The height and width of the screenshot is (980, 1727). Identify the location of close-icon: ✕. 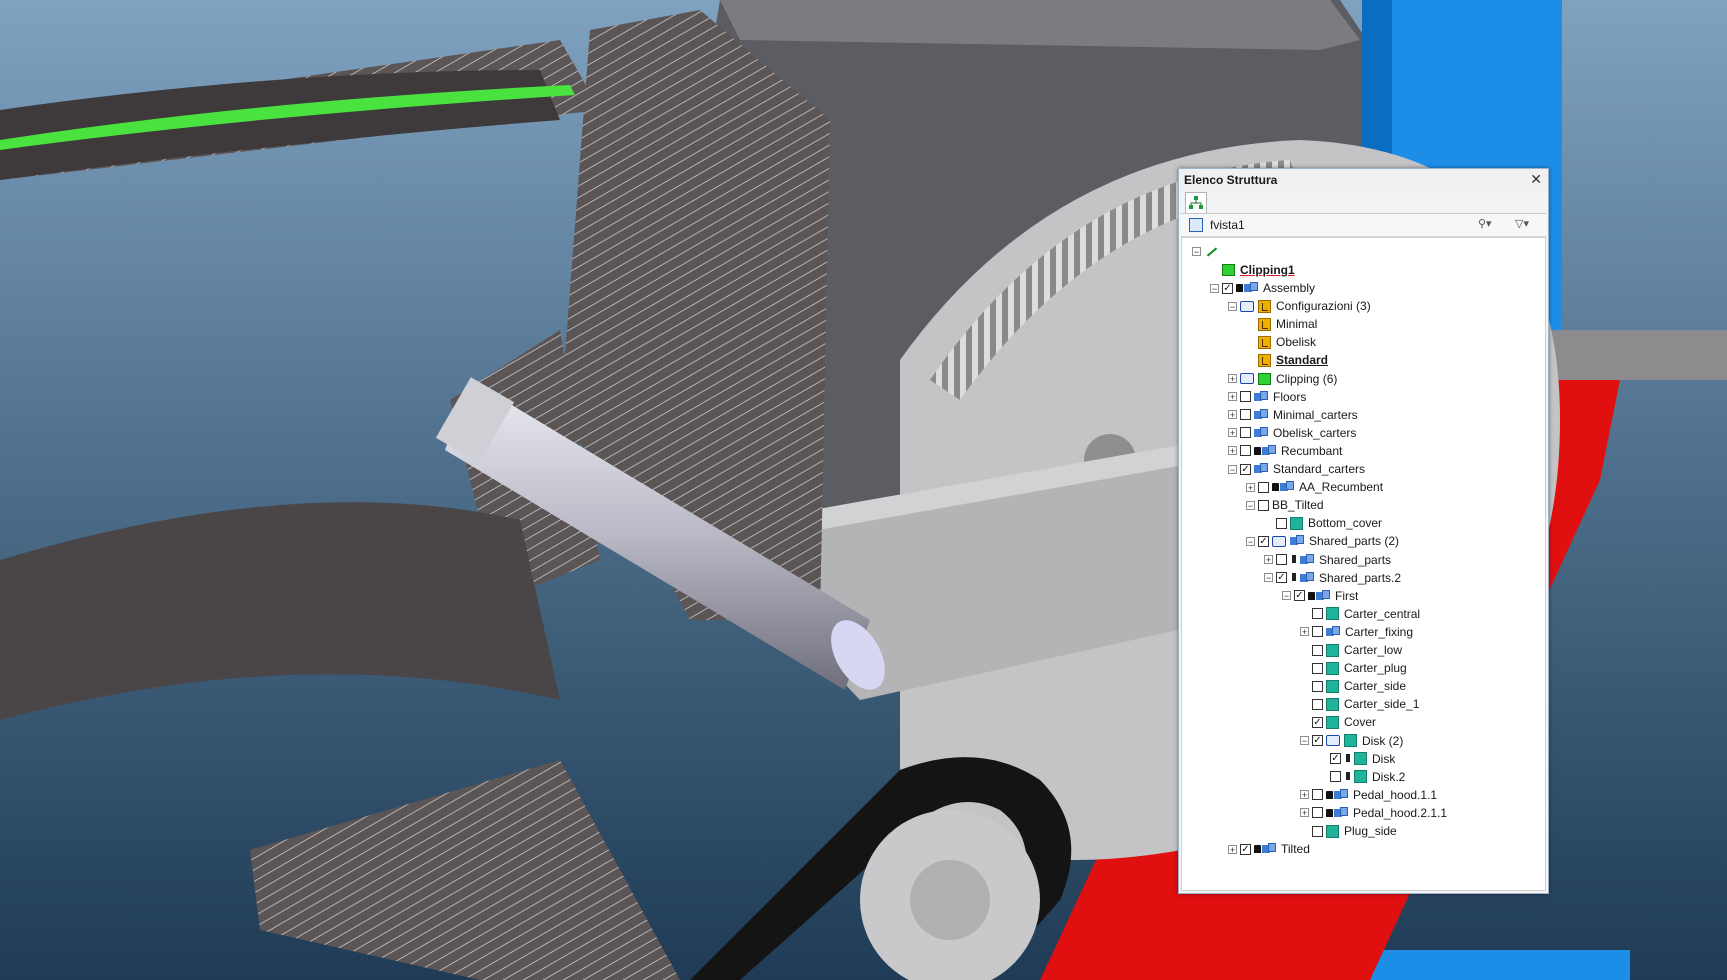
(1536, 179).